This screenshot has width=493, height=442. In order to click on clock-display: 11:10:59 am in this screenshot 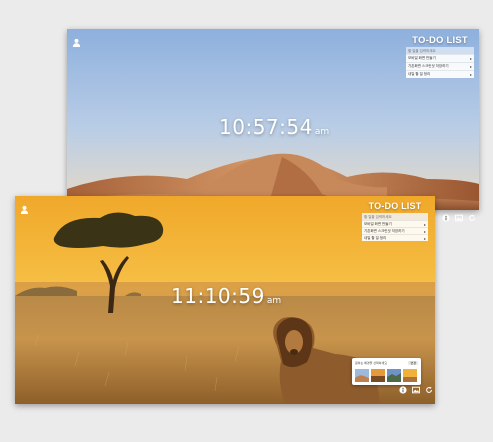, I will do `click(226, 296)`.